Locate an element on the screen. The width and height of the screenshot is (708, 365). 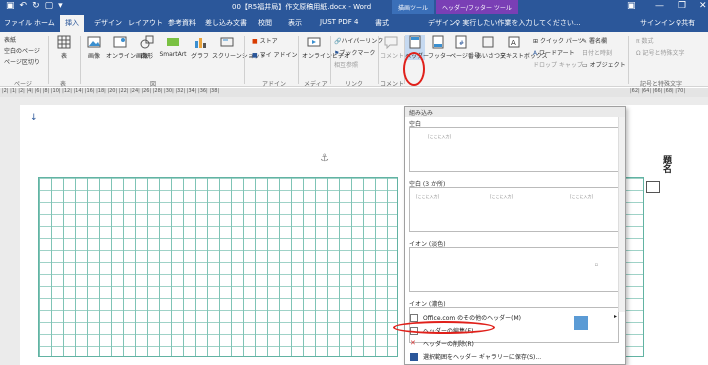
group-pages-label: ページ is located at coordinates (23, 84).